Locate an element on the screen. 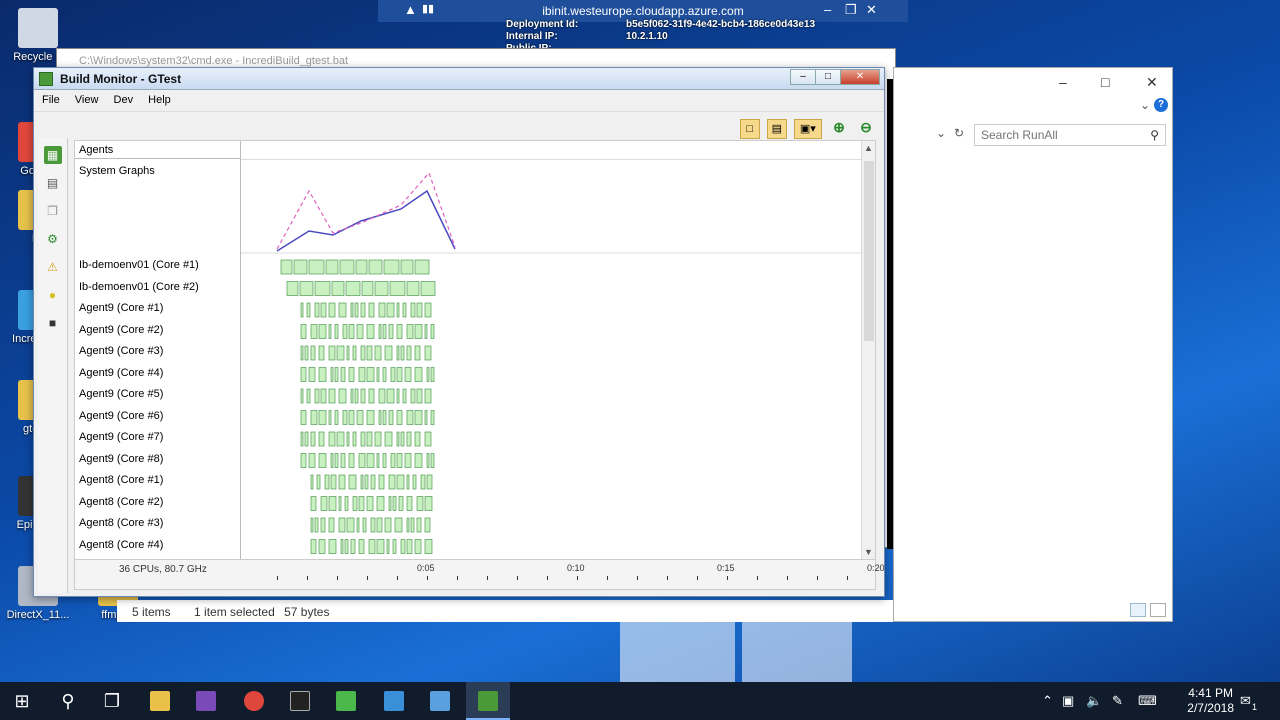 This screenshot has height=720, width=1280. zoom-in-icon: ⊕ is located at coordinates (839, 128).